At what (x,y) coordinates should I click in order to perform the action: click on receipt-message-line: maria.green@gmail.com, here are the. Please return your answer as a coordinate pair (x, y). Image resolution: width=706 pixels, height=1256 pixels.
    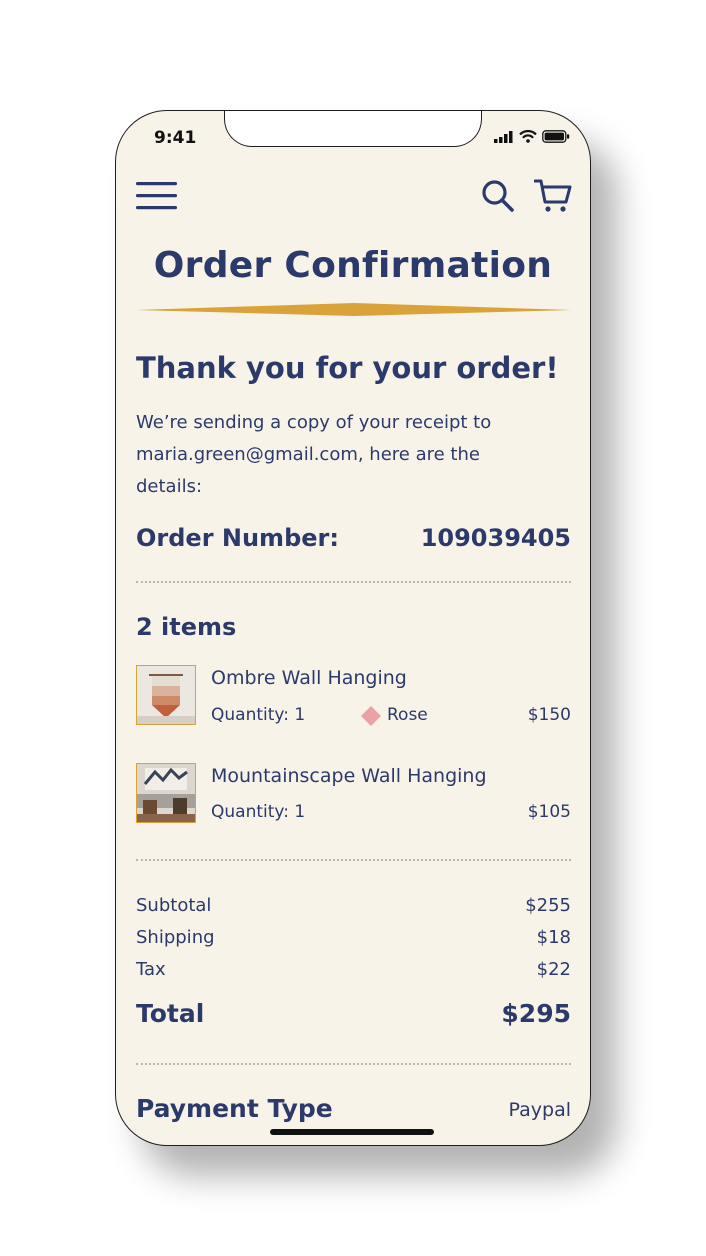
    Looking at the image, I should click on (308, 454).